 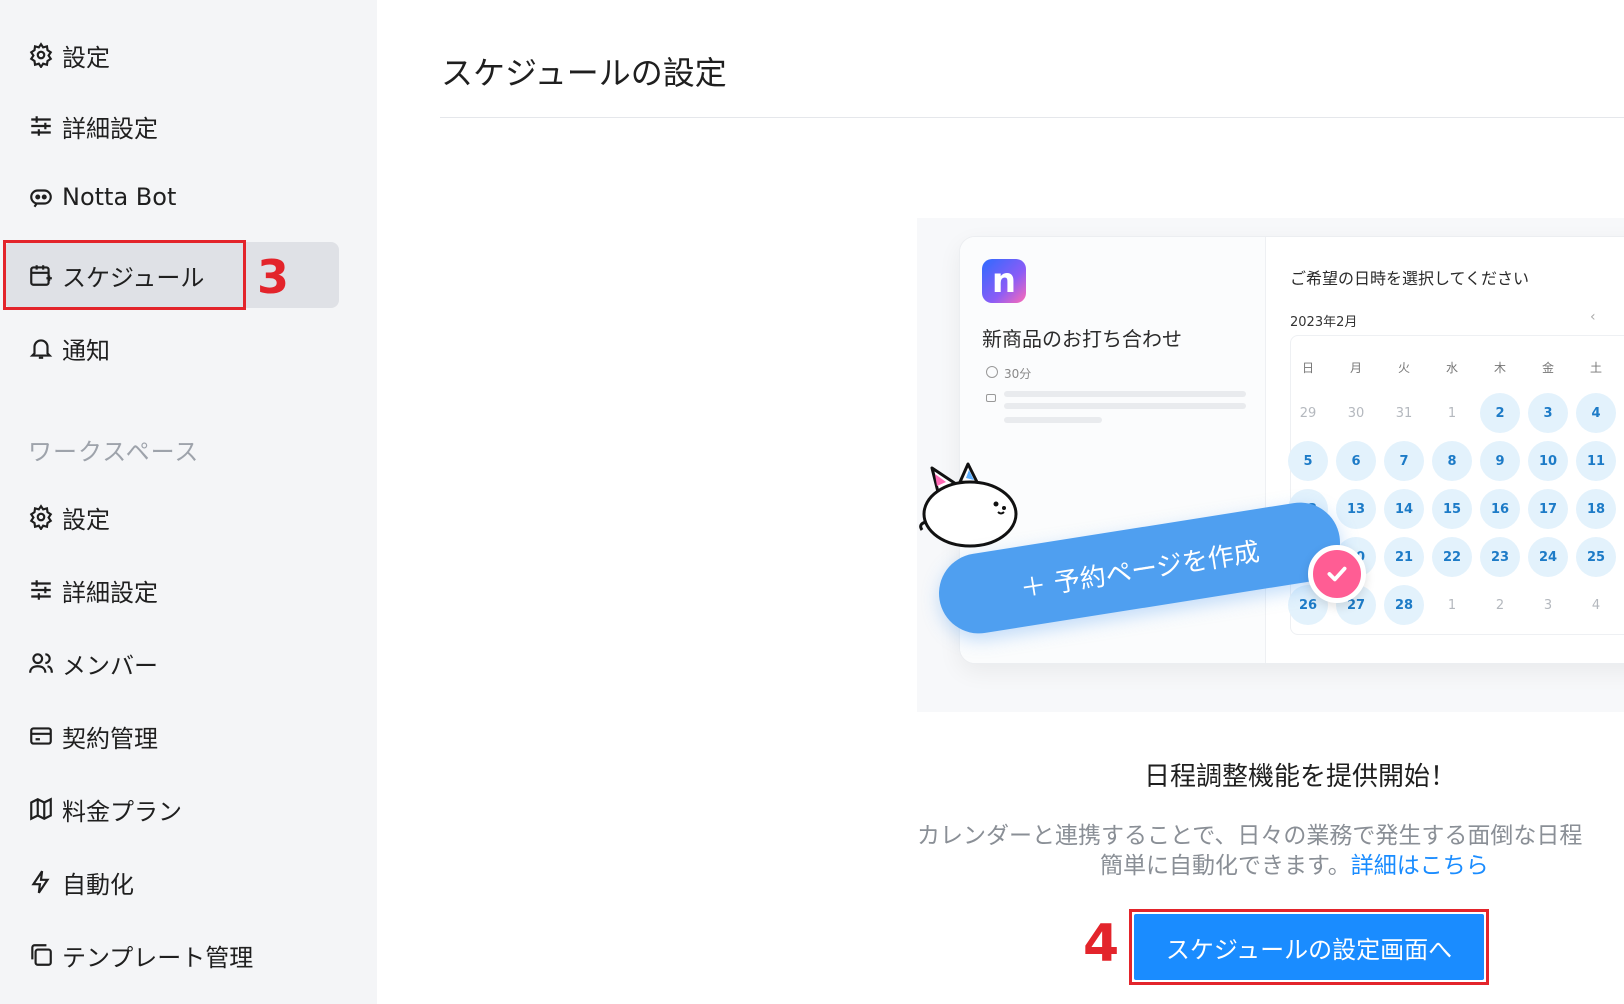 What do you see at coordinates (1452, 509) in the screenshot?
I see `calendar-day: 15` at bounding box center [1452, 509].